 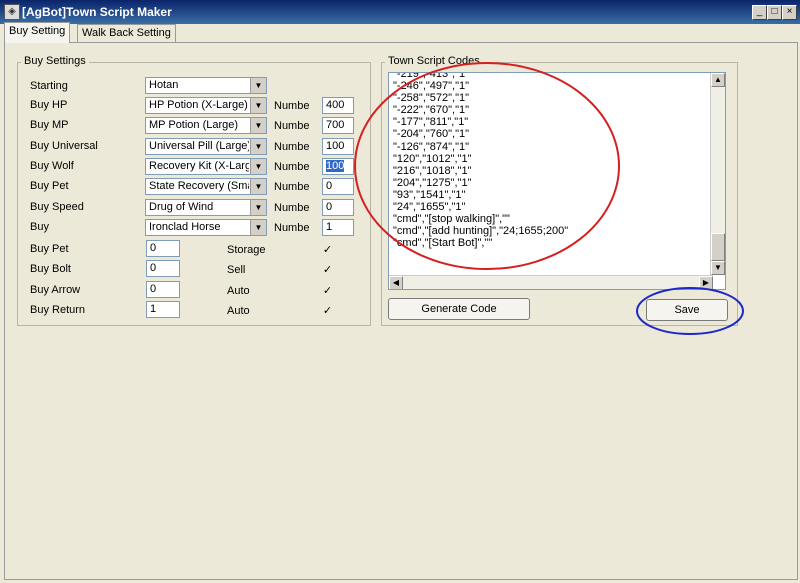 What do you see at coordinates (487, 166) in the screenshot?
I see `red-annotation-circle` at bounding box center [487, 166].